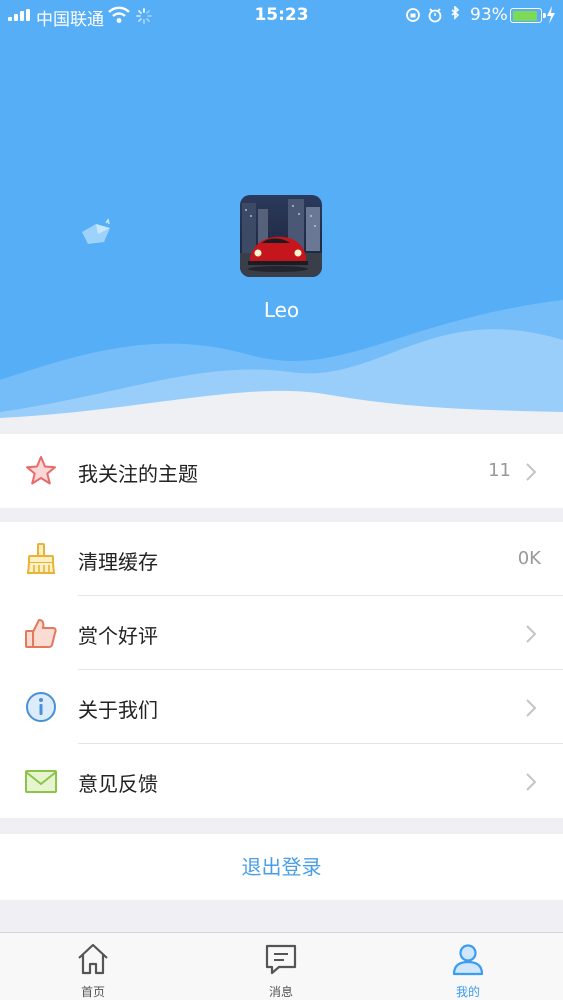 The height and width of the screenshot is (1000, 563). I want to click on tab-messages-label: 消息, so click(280, 992).